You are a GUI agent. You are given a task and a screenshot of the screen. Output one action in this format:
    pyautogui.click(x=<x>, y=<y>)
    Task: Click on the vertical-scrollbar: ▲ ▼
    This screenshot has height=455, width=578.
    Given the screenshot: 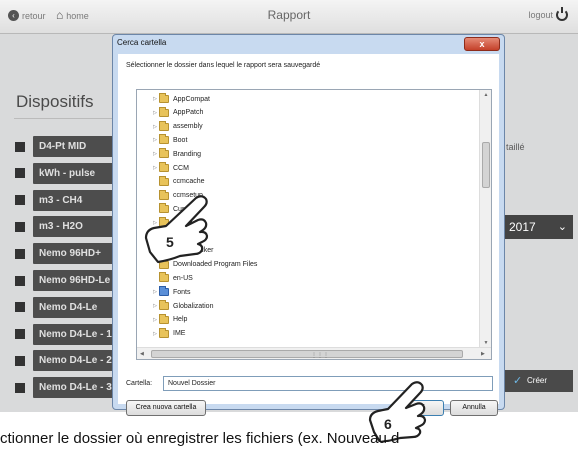 What is the action you would take?
    pyautogui.click(x=485, y=219)
    